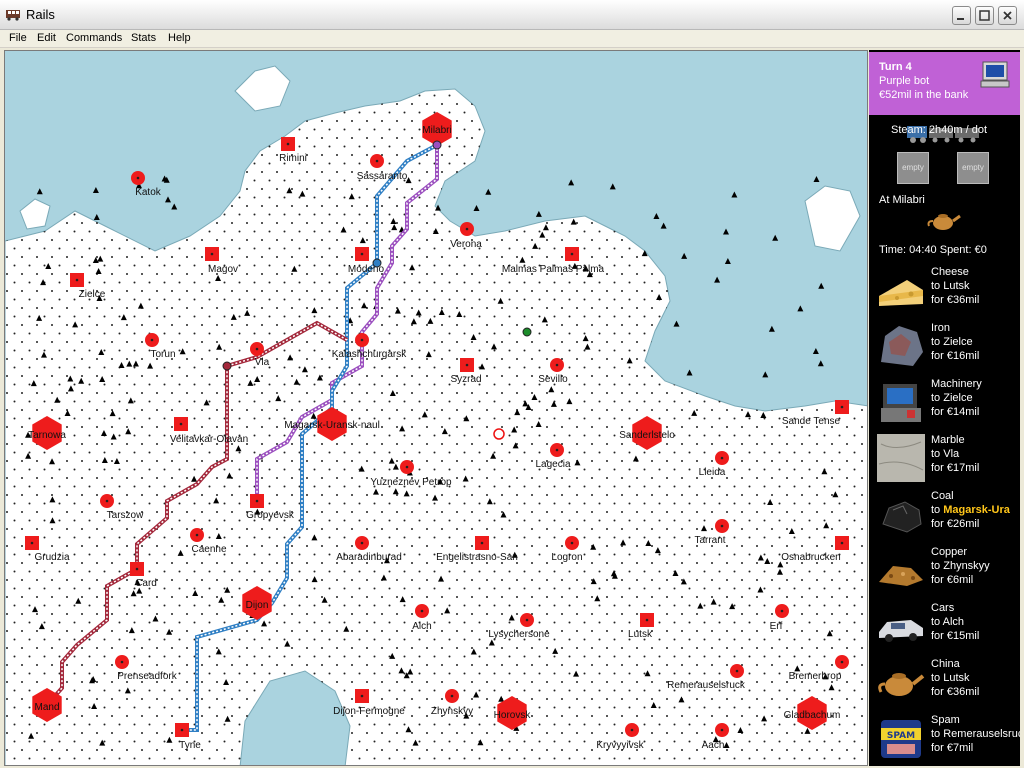 The width and height of the screenshot is (1024, 768). Describe the element at coordinates (901, 684) in the screenshot. I see `teapot-icon` at that location.